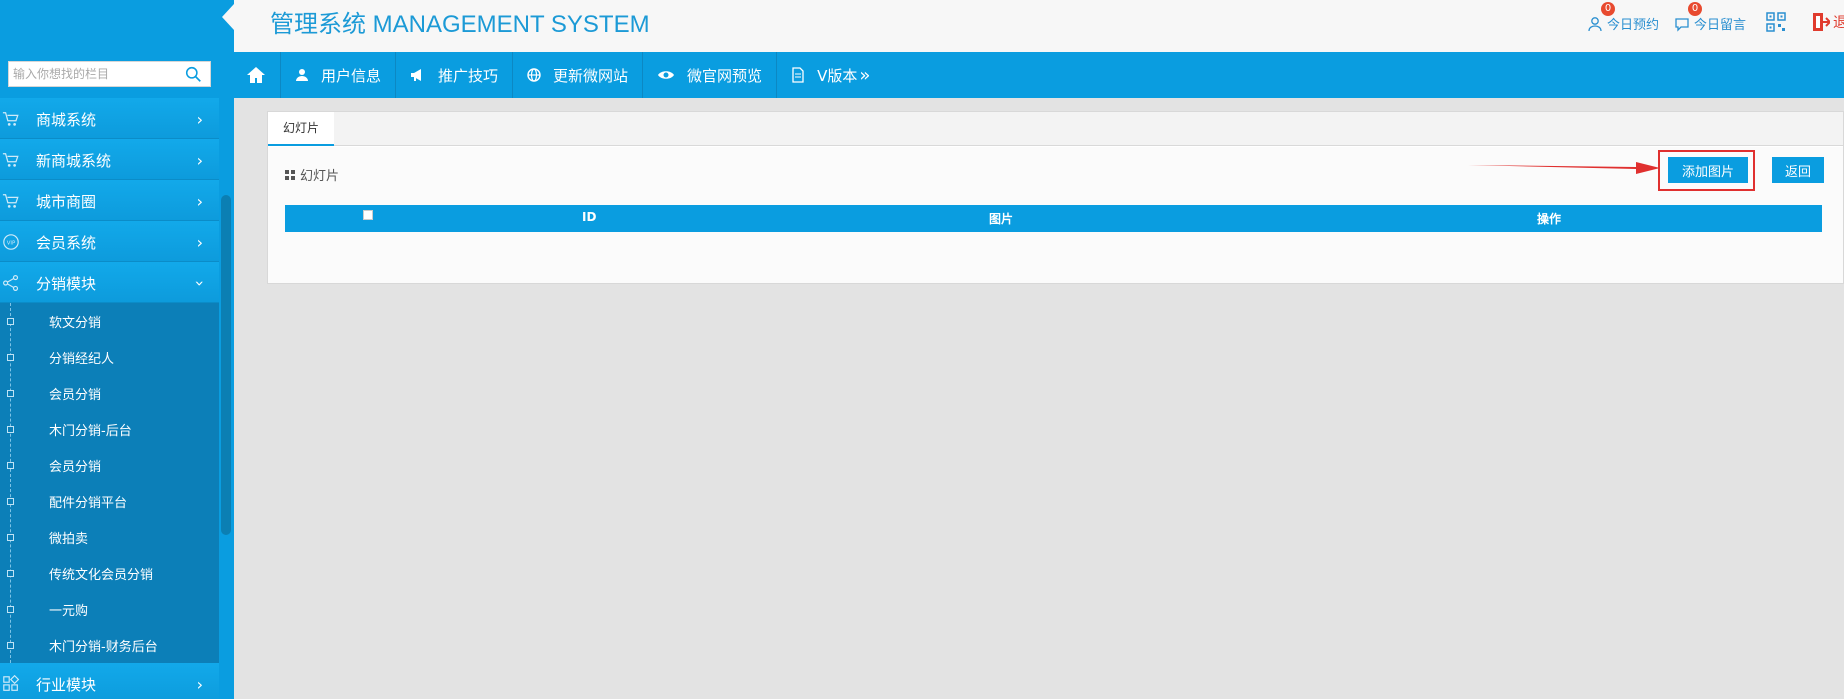 The height and width of the screenshot is (699, 1844). What do you see at coordinates (589, 217) in the screenshot?
I see `column-header-id: ID` at bounding box center [589, 217].